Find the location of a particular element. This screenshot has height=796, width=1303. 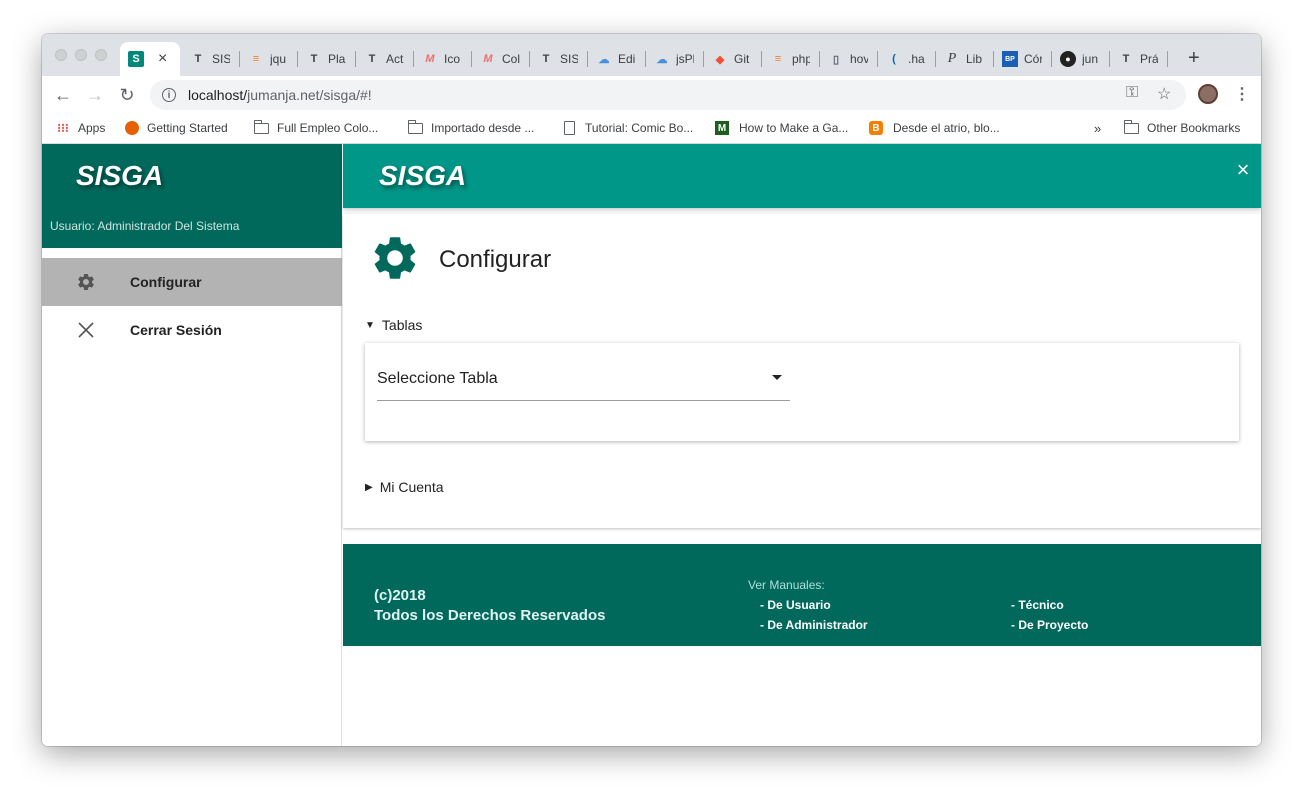

footer-copyright: (c)2018 is located at coordinates (400, 595).